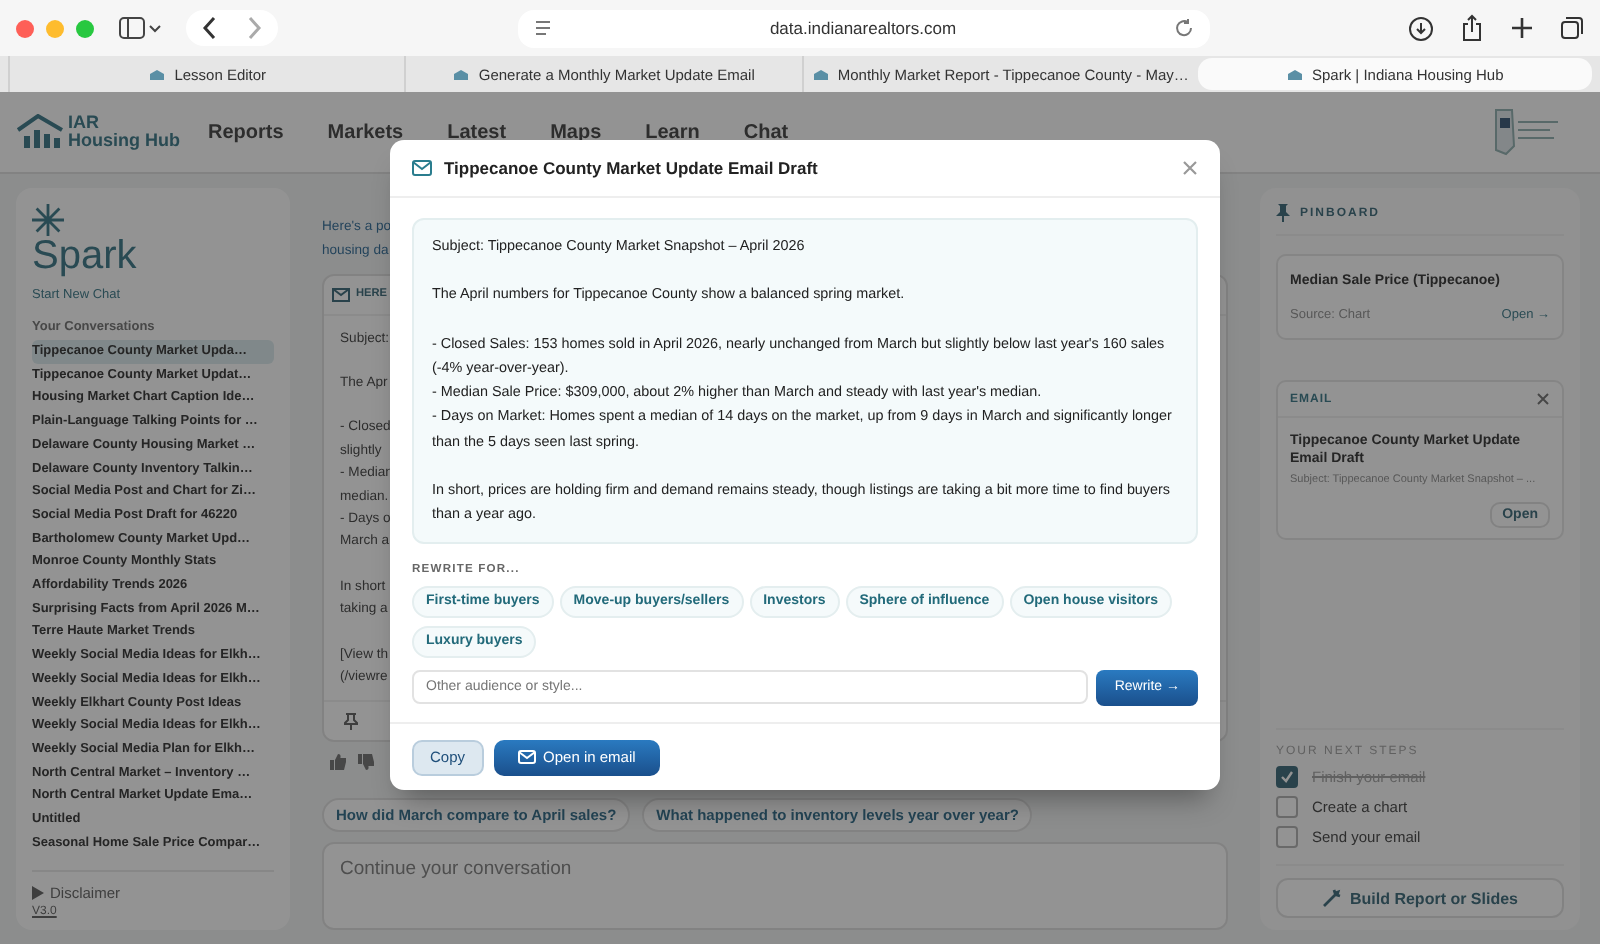 This screenshot has height=944, width=1600. Describe the element at coordinates (1522, 28) in the screenshot. I see `plus-icon` at that location.